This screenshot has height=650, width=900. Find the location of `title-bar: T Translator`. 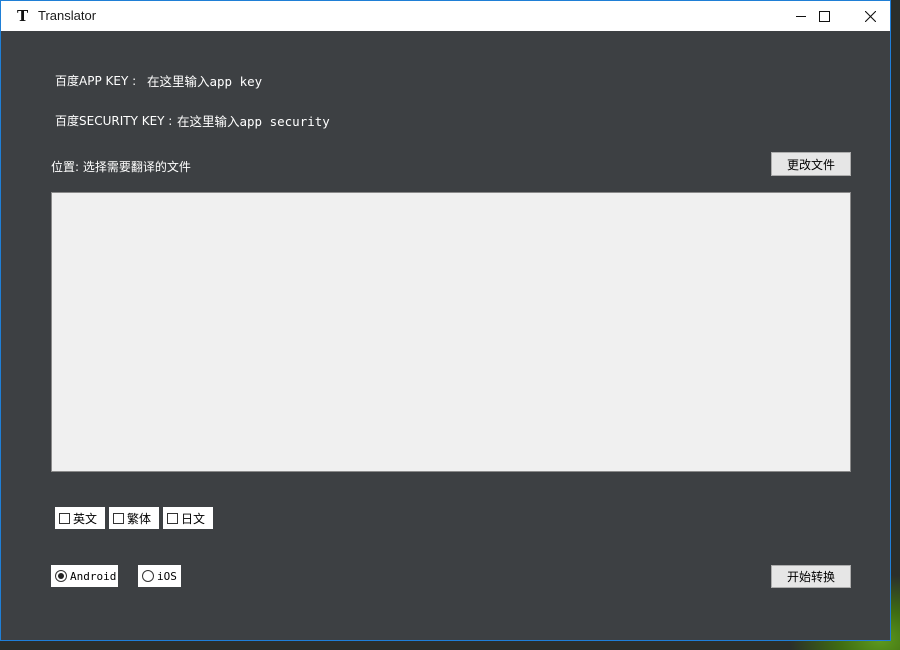

title-bar: T Translator is located at coordinates (445, 16).